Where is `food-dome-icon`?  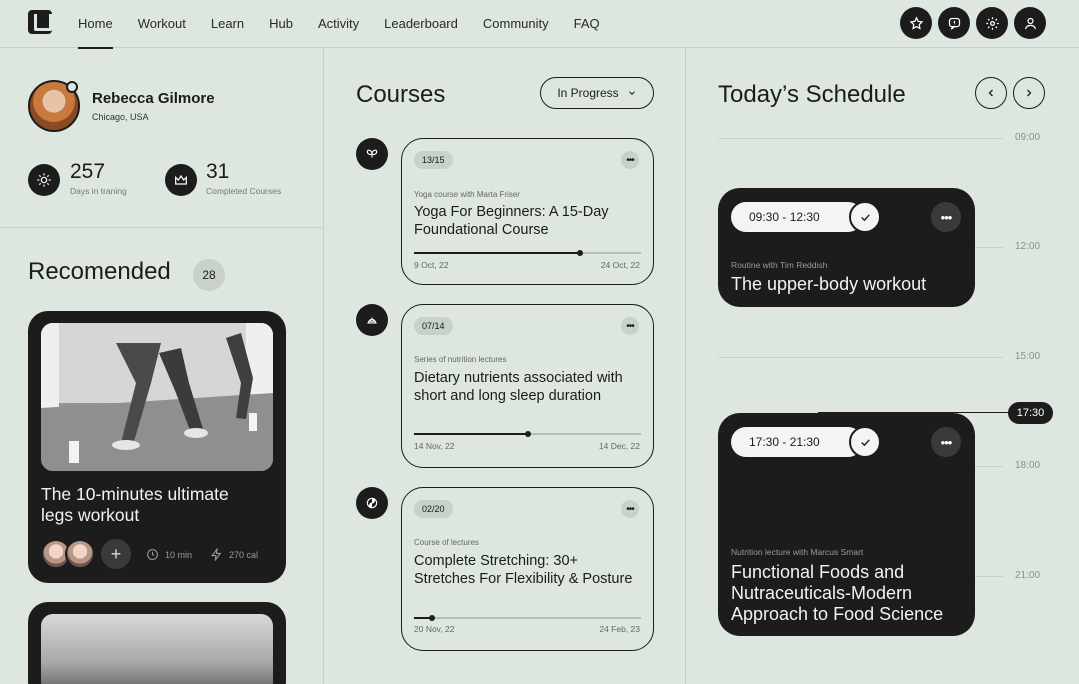
food-dome-icon is located at coordinates (372, 320).